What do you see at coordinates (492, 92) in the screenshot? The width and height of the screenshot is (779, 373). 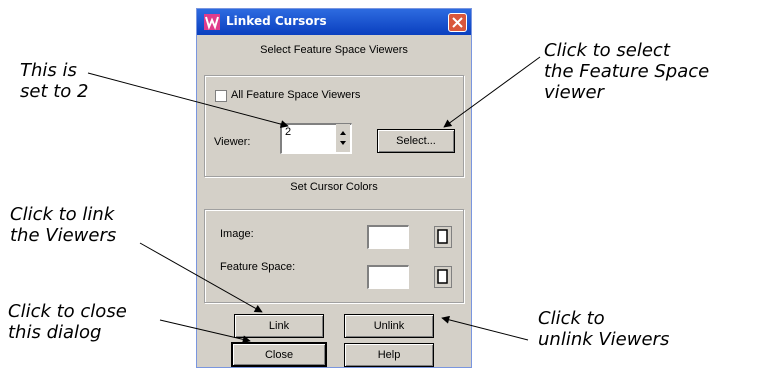 I see `arrow-to-select-button` at bounding box center [492, 92].